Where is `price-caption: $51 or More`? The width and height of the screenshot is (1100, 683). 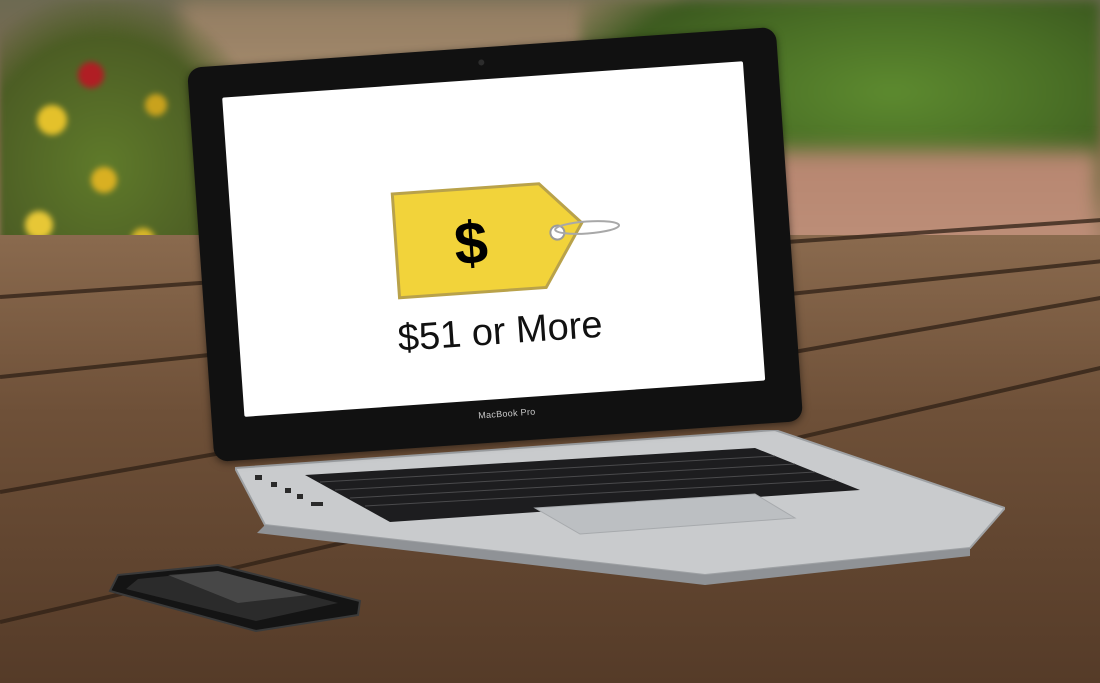
price-caption: $51 or More is located at coordinates (500, 331).